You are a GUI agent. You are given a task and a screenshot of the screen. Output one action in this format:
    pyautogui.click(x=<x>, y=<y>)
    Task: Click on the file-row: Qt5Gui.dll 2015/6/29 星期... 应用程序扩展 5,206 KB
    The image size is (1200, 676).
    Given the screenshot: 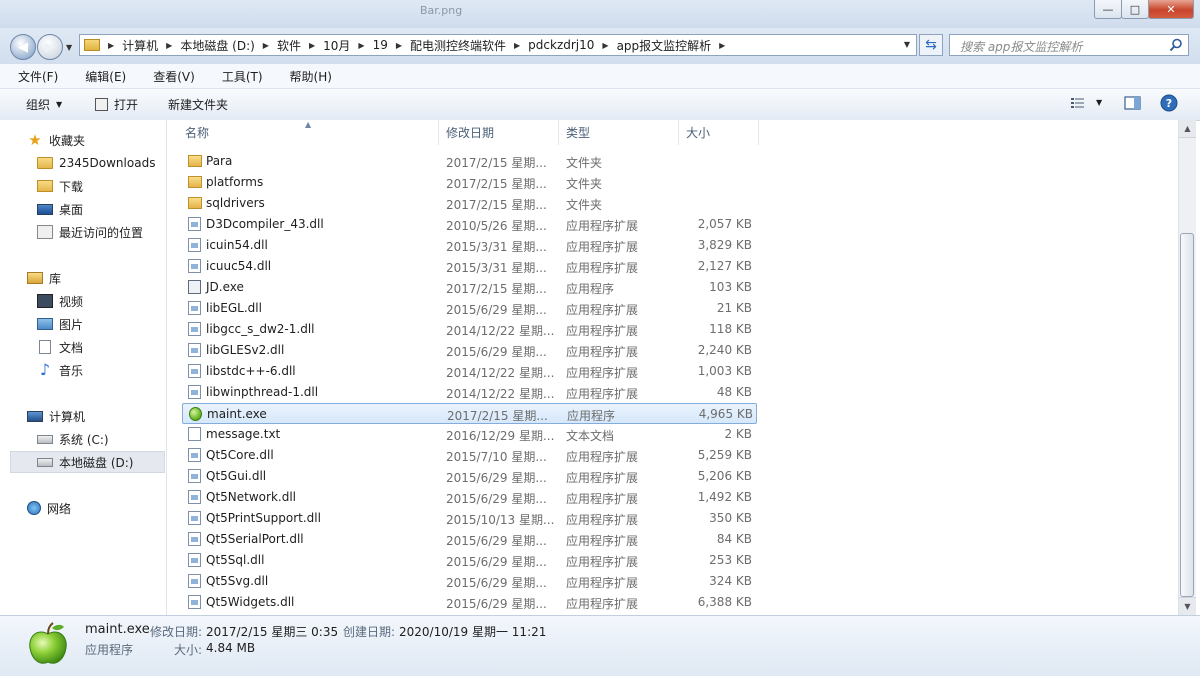 What is the action you would take?
    pyautogui.click(x=469, y=476)
    